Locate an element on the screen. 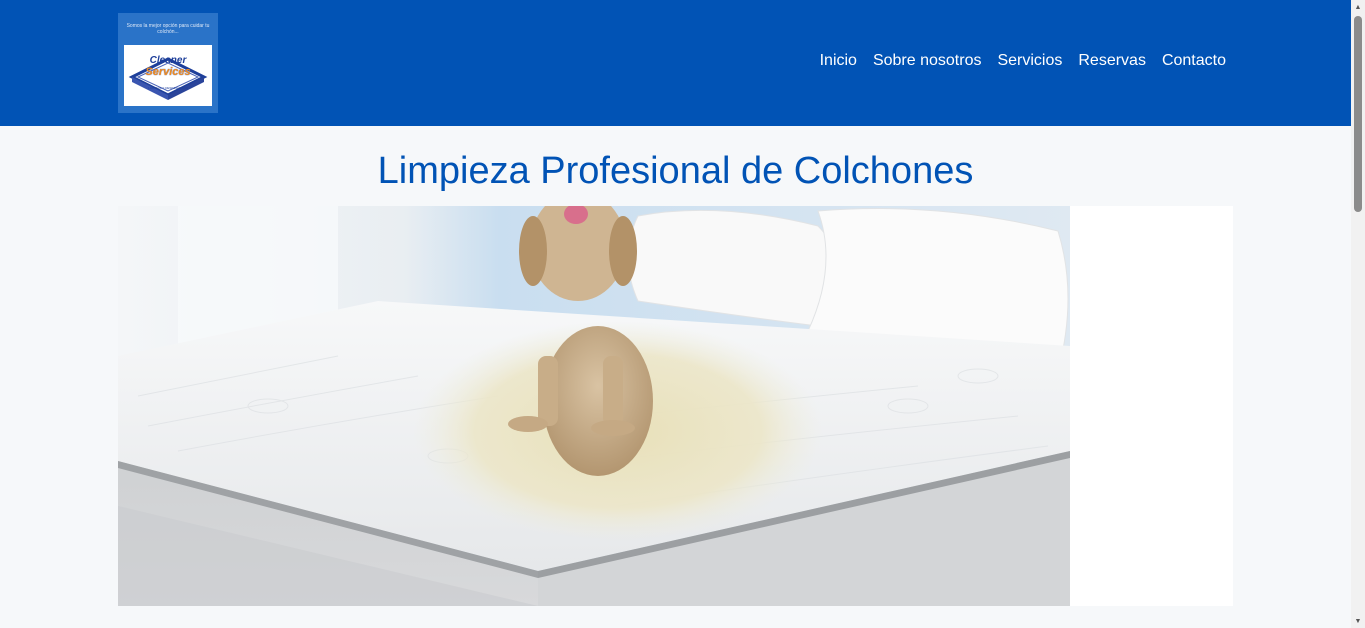 The image size is (1365, 628). logo-card: LIMPIEZA Y DESINFECCIÓN Cleaner Services is located at coordinates (168, 75).